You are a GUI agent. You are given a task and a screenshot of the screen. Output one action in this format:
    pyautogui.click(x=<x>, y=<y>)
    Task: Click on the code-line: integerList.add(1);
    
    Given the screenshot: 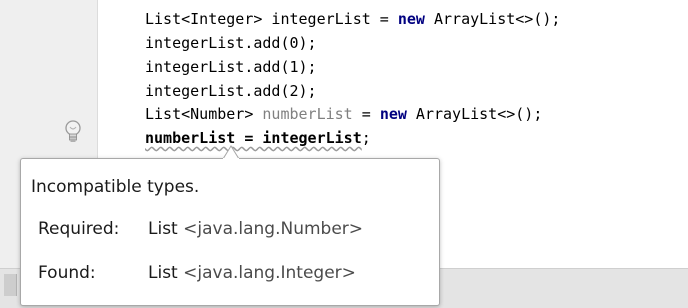 What is the action you would take?
    pyautogui.click(x=231, y=67)
    